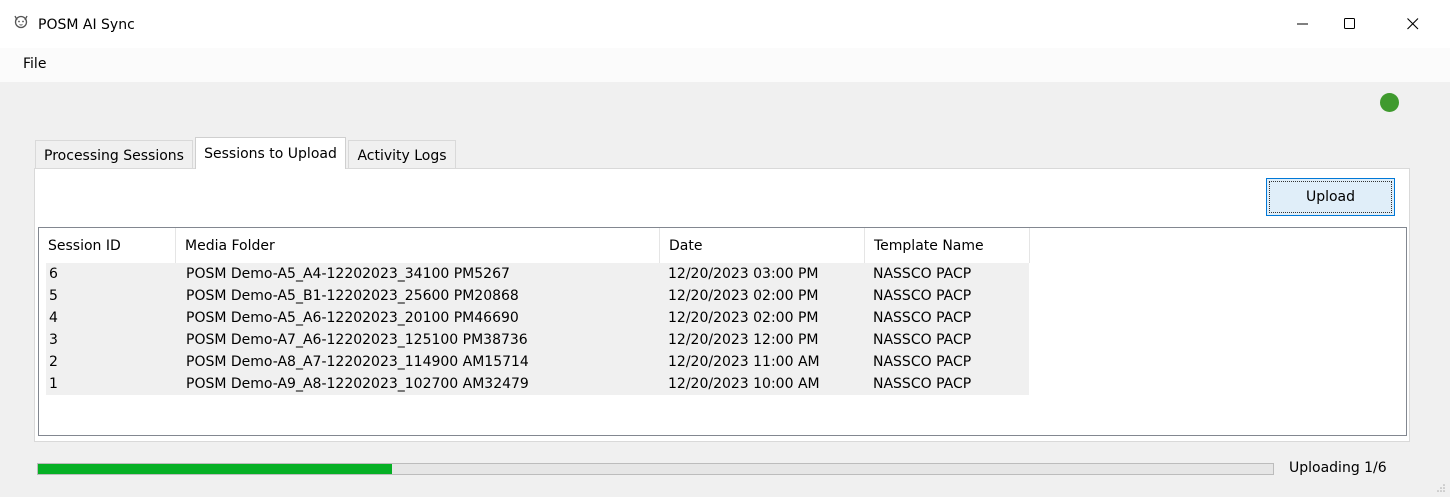  Describe the element at coordinates (725, 24) in the screenshot. I see `title-bar: POSM AI Sync` at that location.